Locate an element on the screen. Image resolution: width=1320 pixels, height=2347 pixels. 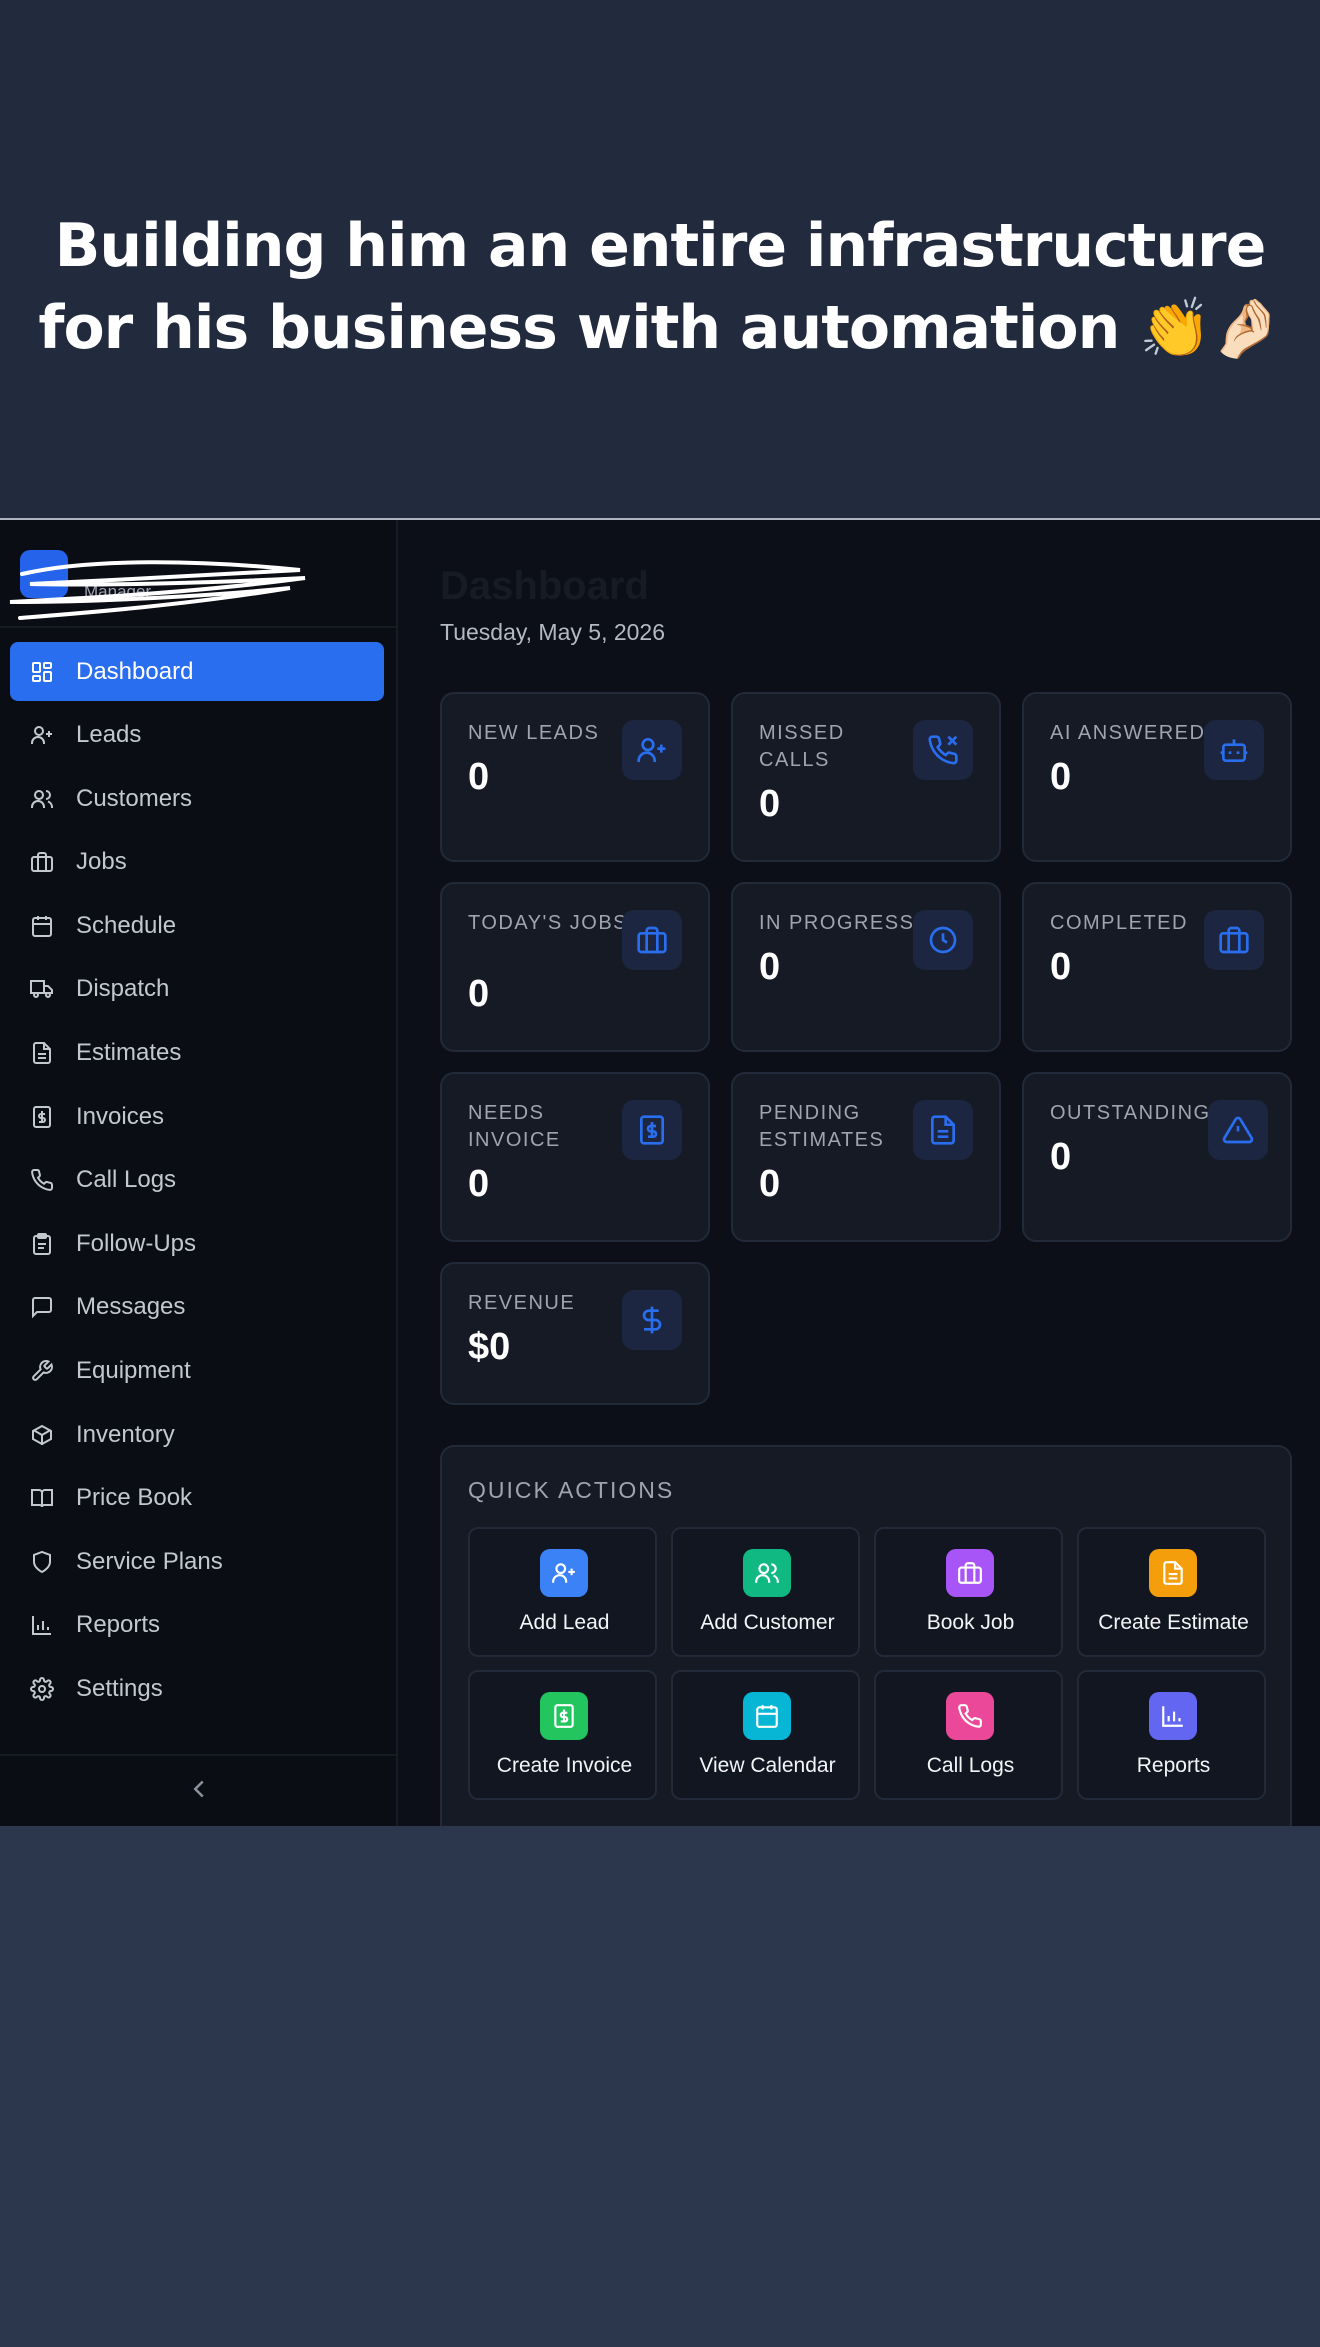
sidebar-item-leads: Leads is located at coordinates (197, 735).